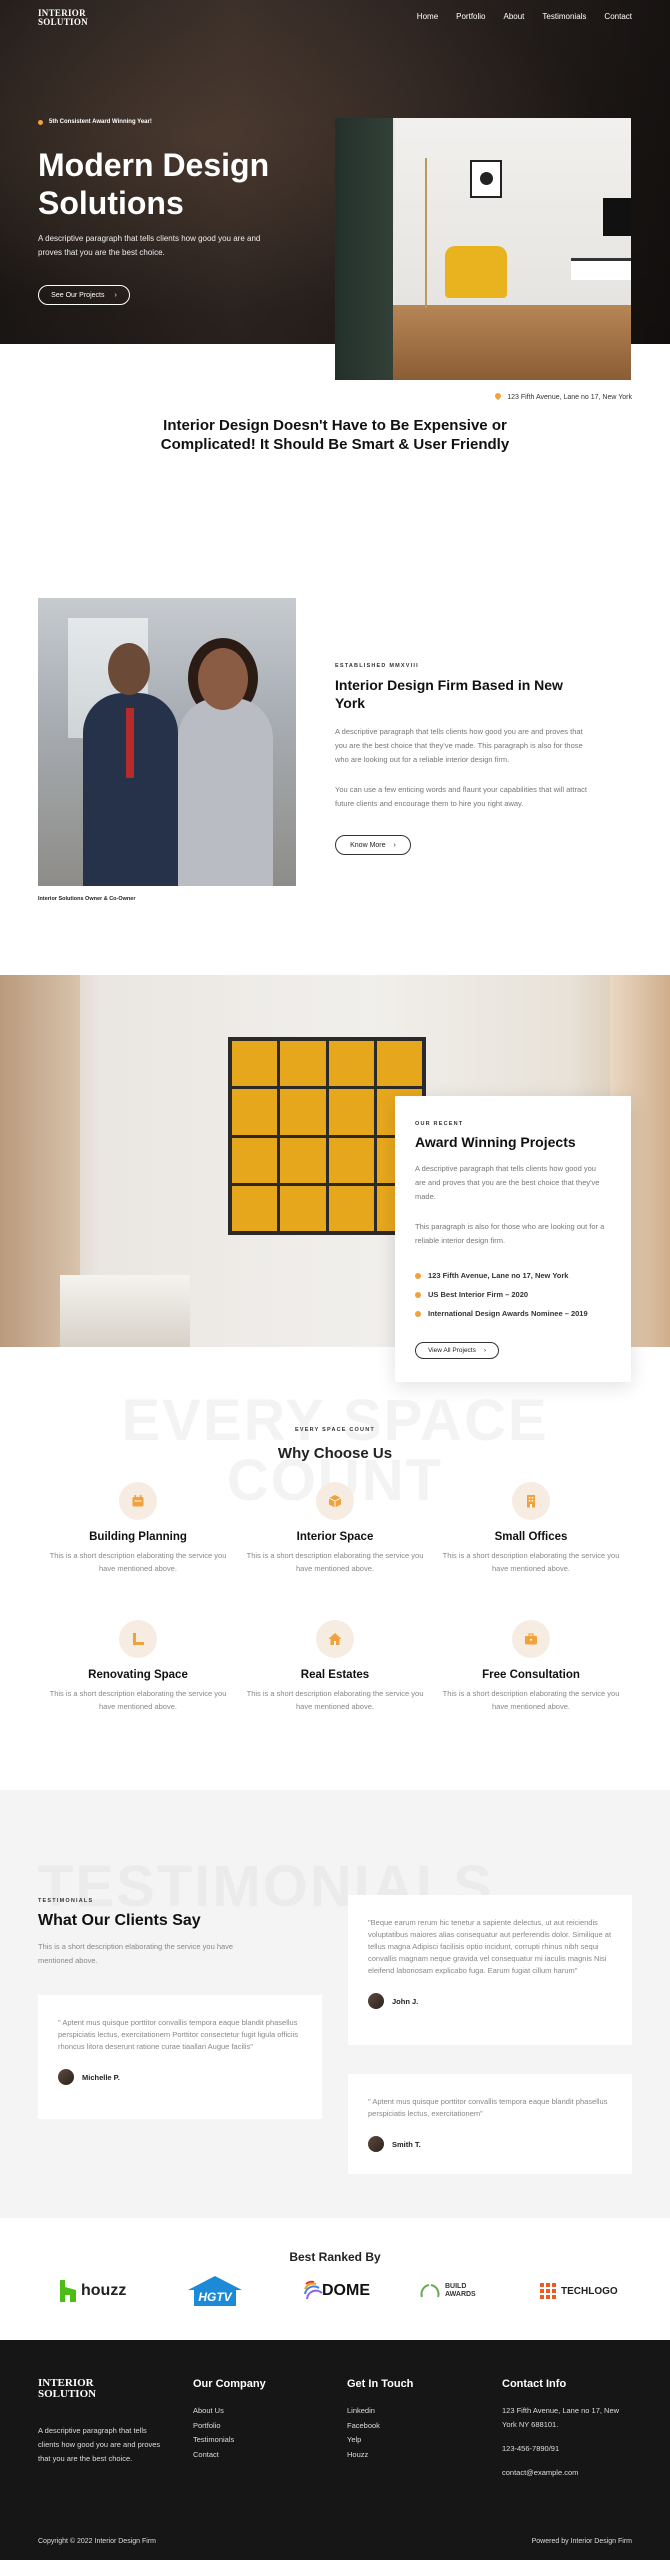 This screenshot has width=670, height=2560. Describe the element at coordinates (229, 2426) in the screenshot. I see `footer-link-portfolio: Portfolio` at that location.